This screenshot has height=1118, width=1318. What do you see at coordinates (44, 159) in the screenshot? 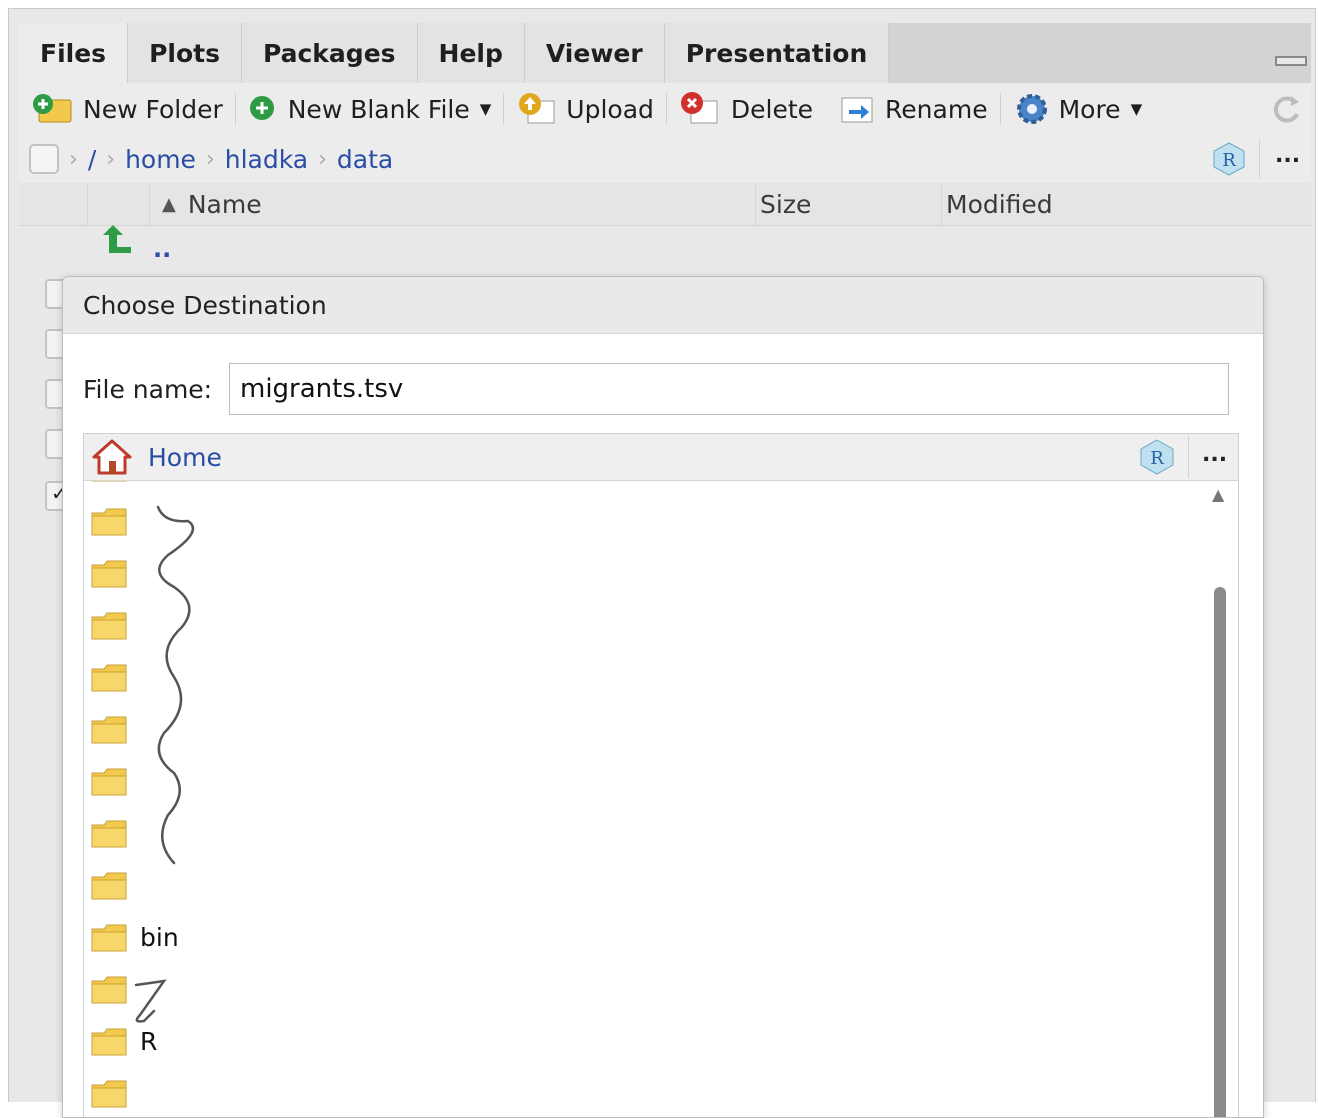
I see `select-all-checkbox` at bounding box center [44, 159].